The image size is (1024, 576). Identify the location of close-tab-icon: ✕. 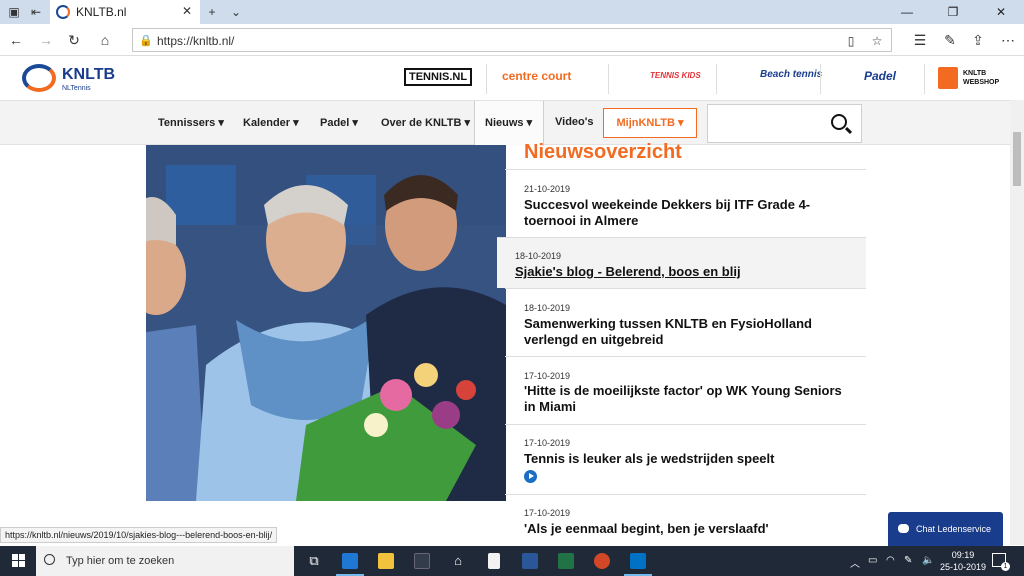
(187, 11).